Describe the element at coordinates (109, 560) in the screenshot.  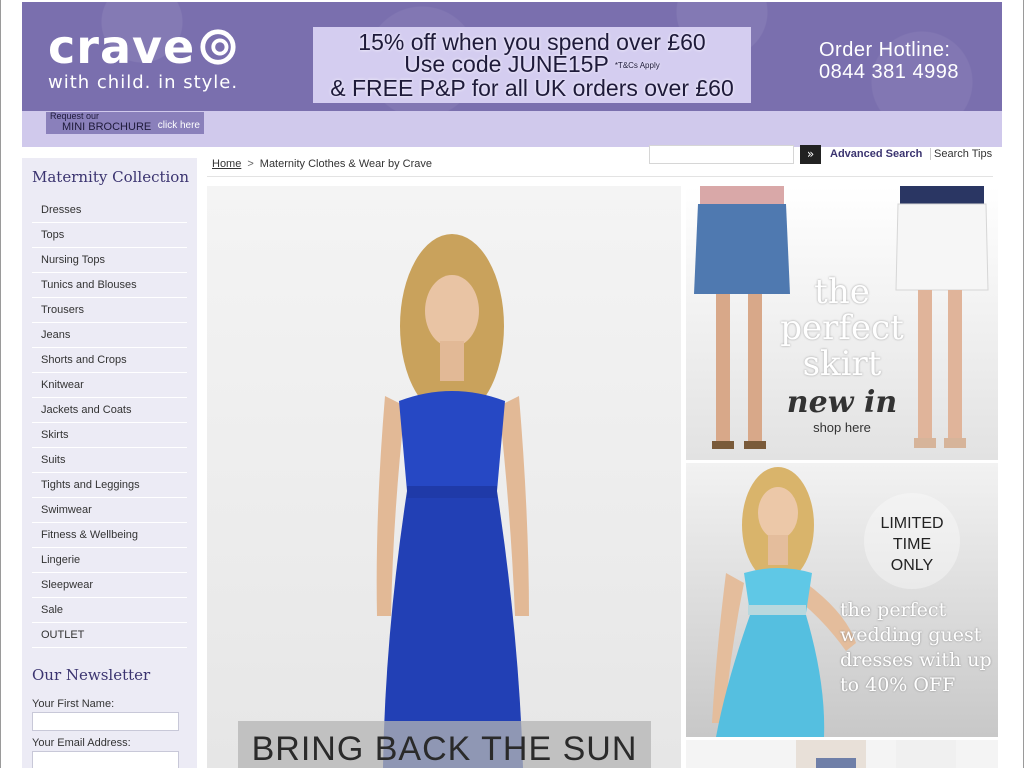
I see `category-lingerie: Lingerie` at that location.